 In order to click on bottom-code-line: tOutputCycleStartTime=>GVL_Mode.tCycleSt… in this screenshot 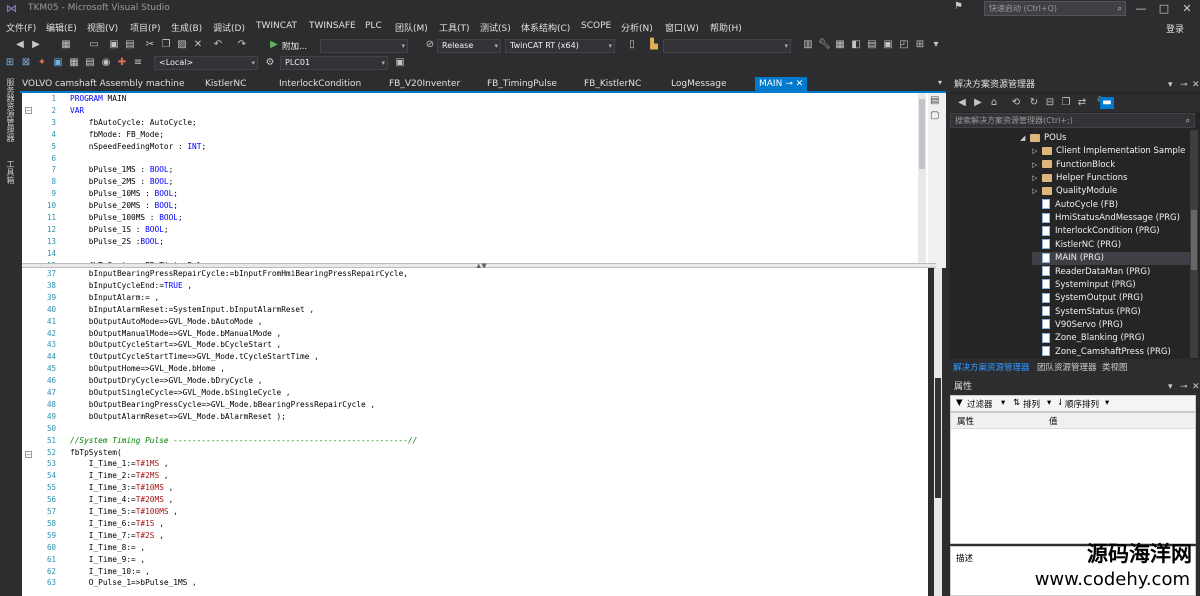, I will do `click(194, 356)`.